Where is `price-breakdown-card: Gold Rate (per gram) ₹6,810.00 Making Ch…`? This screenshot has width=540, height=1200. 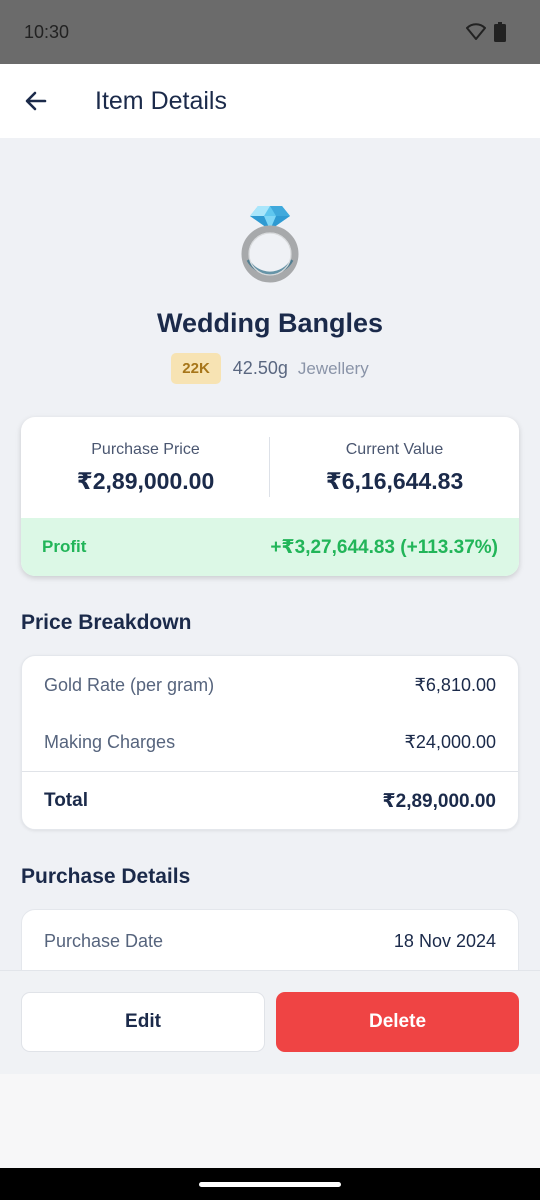
price-breakdown-card: Gold Rate (per gram) ₹6,810.00 Making Ch… is located at coordinates (270, 742).